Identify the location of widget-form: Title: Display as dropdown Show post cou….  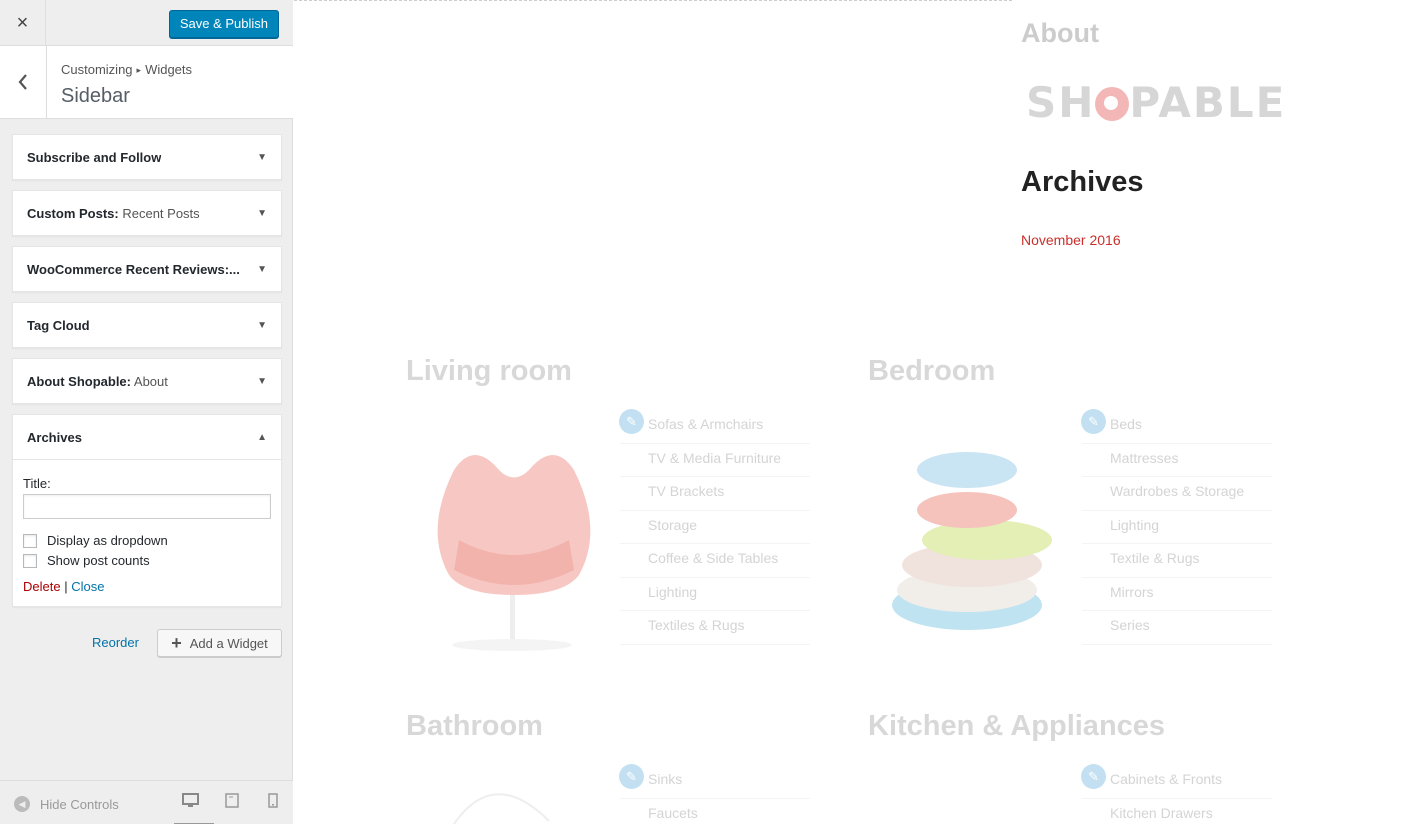
(147, 532).